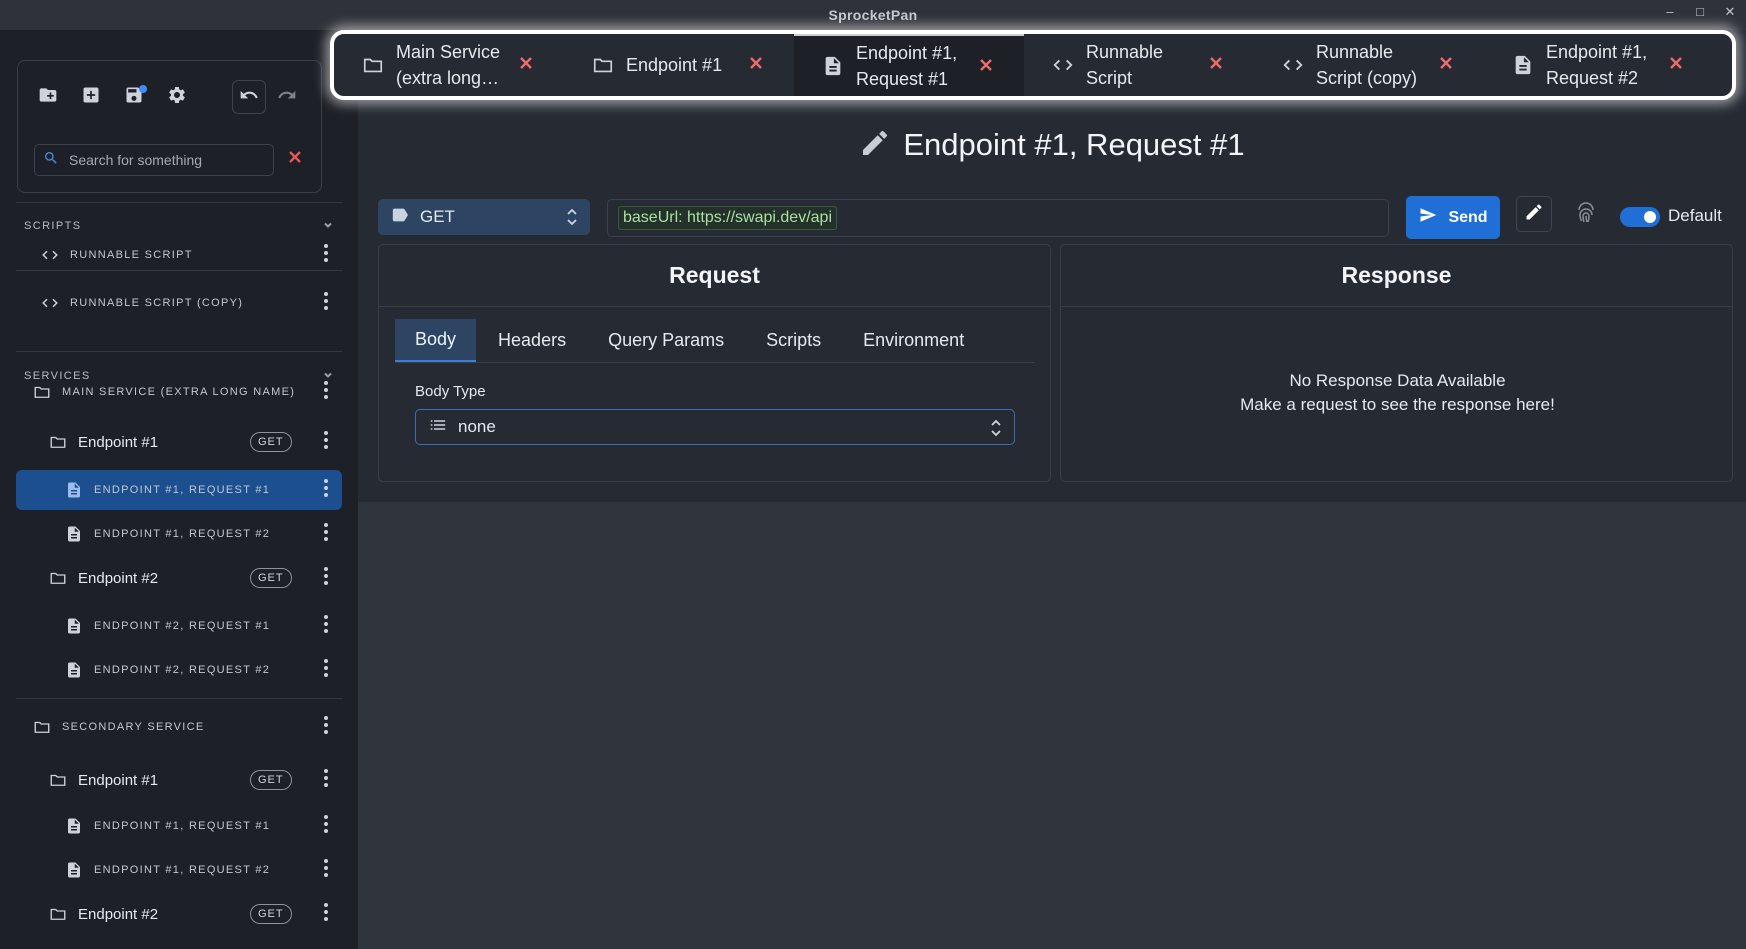 The image size is (1746, 949). What do you see at coordinates (1599, 65) in the screenshot?
I see `editor-tab: Endpoint #1, Request #2` at bounding box center [1599, 65].